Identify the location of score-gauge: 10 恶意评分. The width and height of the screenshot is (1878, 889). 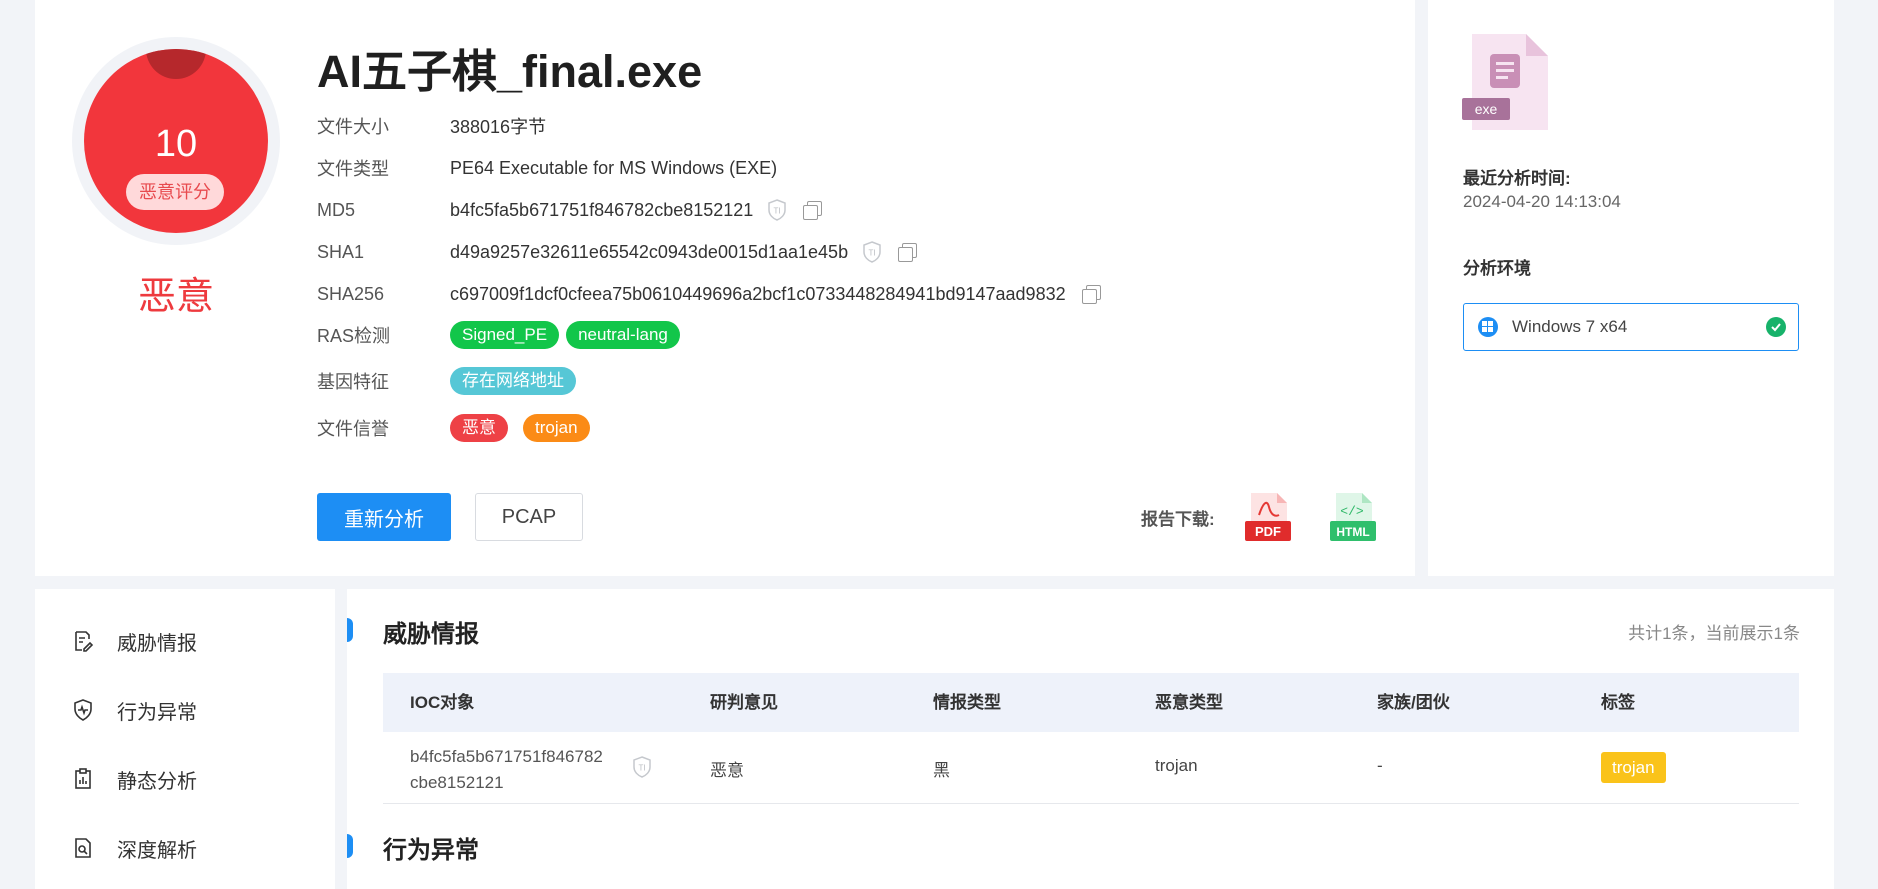
(176, 141).